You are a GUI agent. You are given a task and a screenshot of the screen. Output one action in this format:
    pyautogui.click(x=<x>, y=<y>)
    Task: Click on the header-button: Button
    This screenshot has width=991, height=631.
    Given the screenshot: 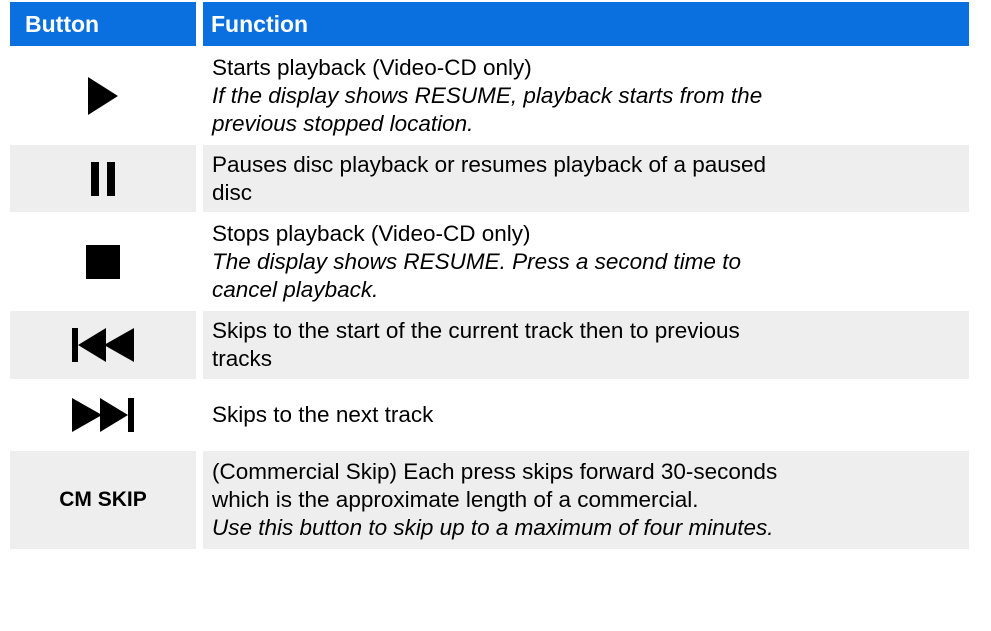 What is the action you would take?
    pyautogui.click(x=103, y=24)
    